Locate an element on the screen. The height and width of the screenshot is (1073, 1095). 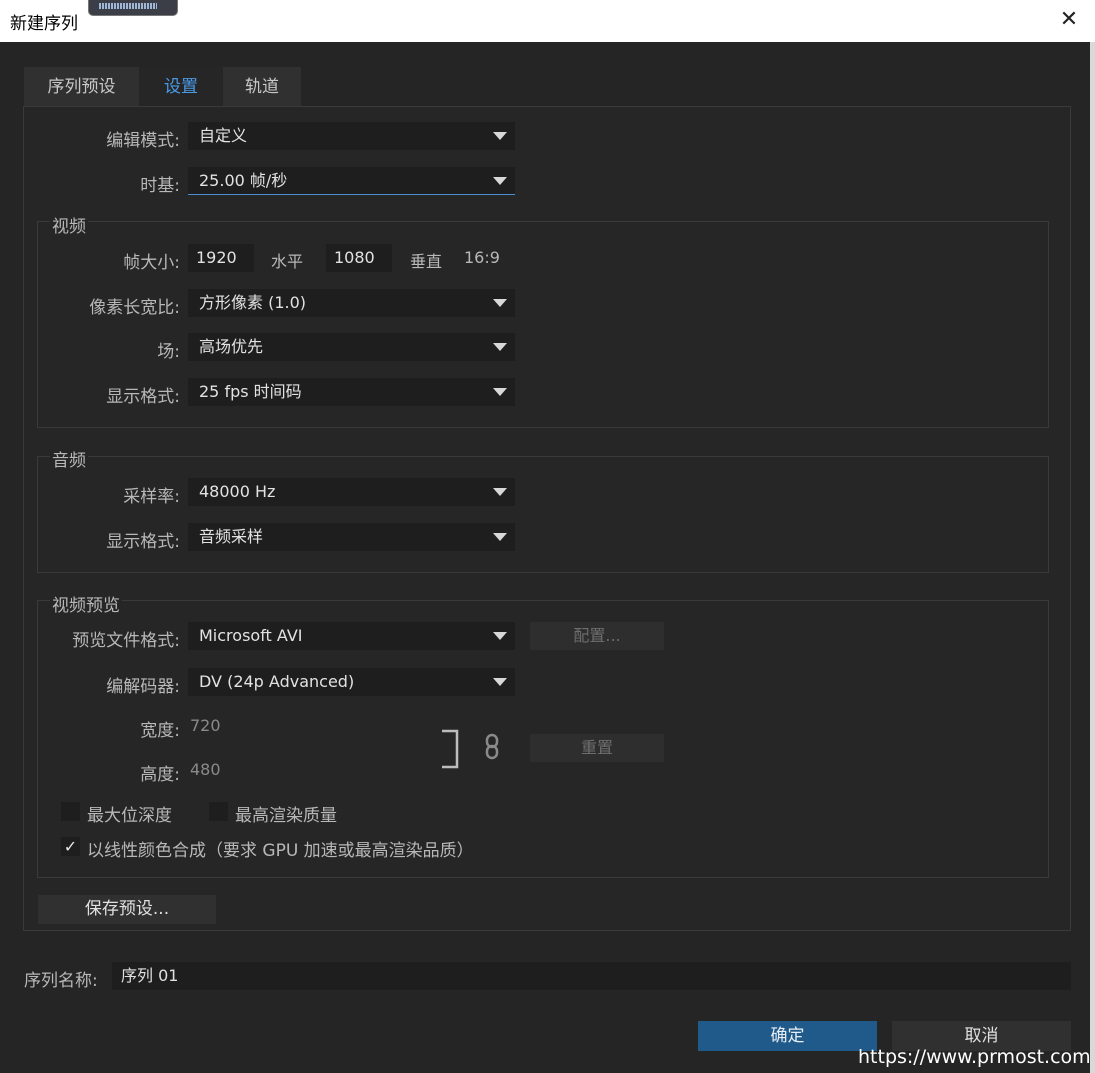
audio-display-format-label: 显示格式: is located at coordinates (143, 542).